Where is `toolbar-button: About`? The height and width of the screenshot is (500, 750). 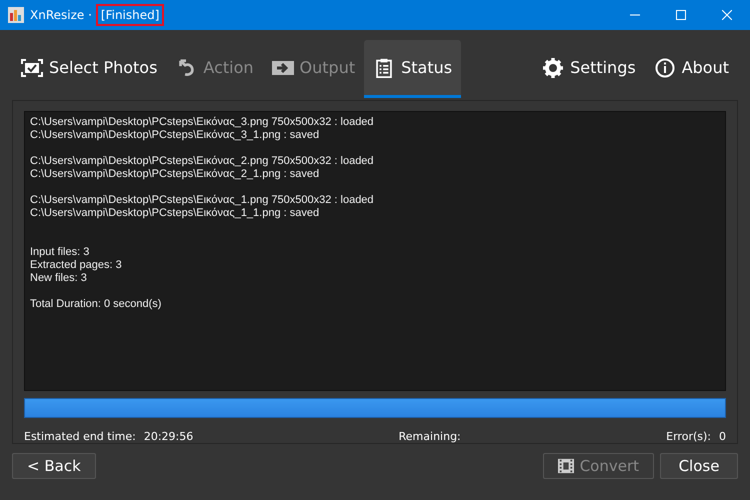 toolbar-button: About is located at coordinates (691, 69).